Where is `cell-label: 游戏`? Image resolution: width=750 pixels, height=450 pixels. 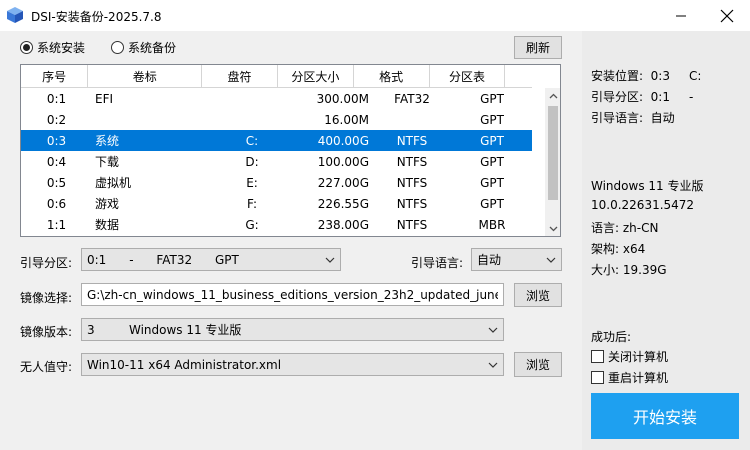
cell-label: 游戏 is located at coordinates (107, 204).